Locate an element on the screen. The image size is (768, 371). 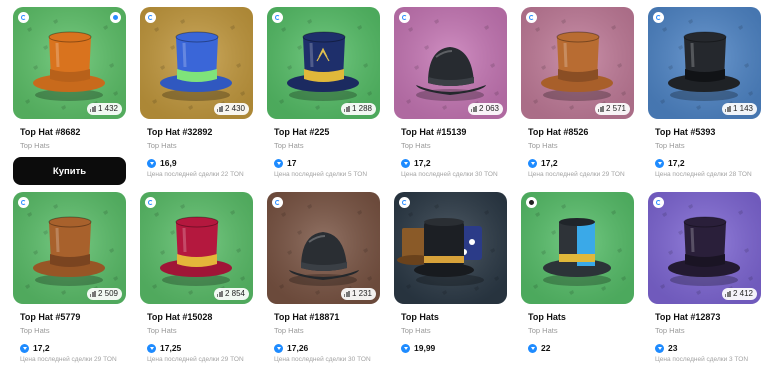
supply-count: 1 288 is located at coordinates (361, 108).